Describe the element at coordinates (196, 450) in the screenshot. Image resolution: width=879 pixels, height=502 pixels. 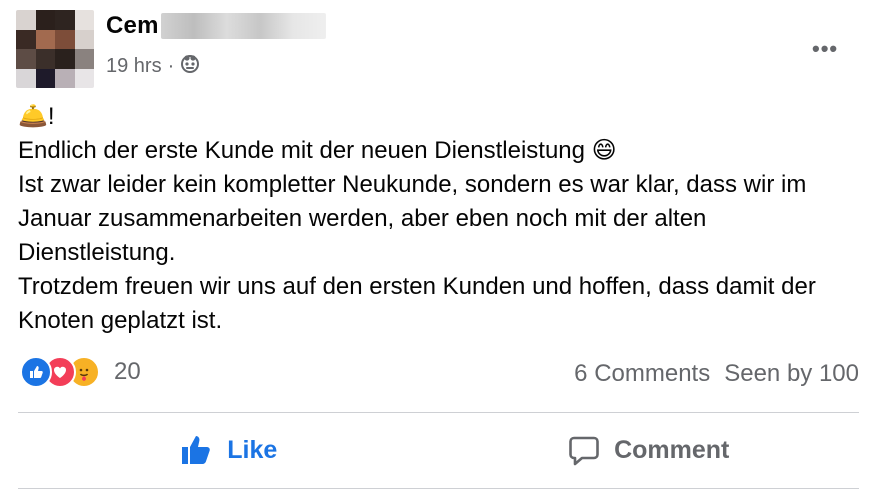
I see `thumbs-up-icon` at that location.